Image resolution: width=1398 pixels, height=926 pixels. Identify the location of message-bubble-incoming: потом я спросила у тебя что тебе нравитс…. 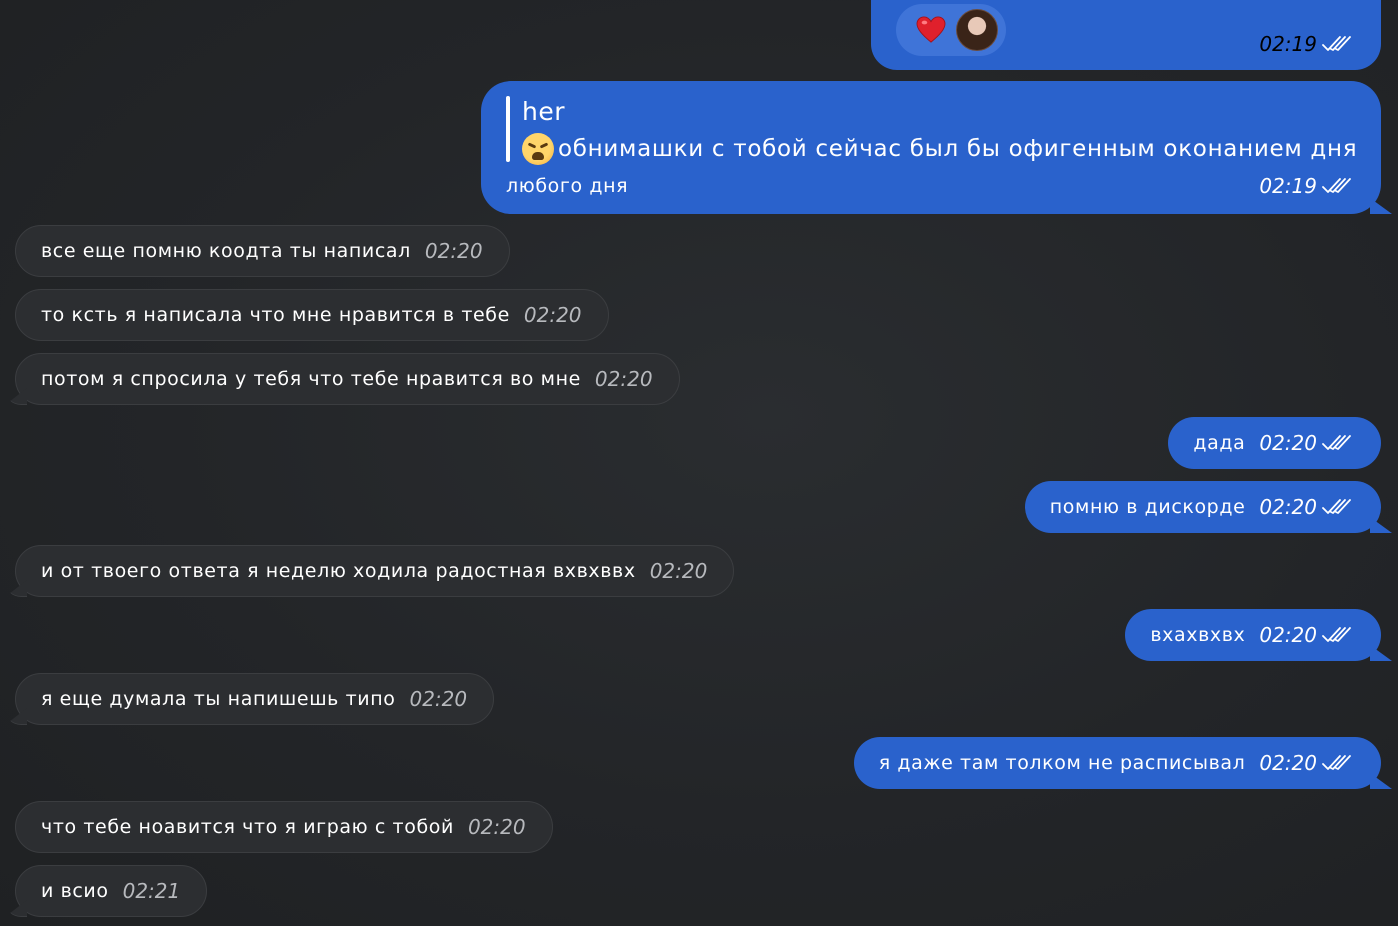
(347, 379).